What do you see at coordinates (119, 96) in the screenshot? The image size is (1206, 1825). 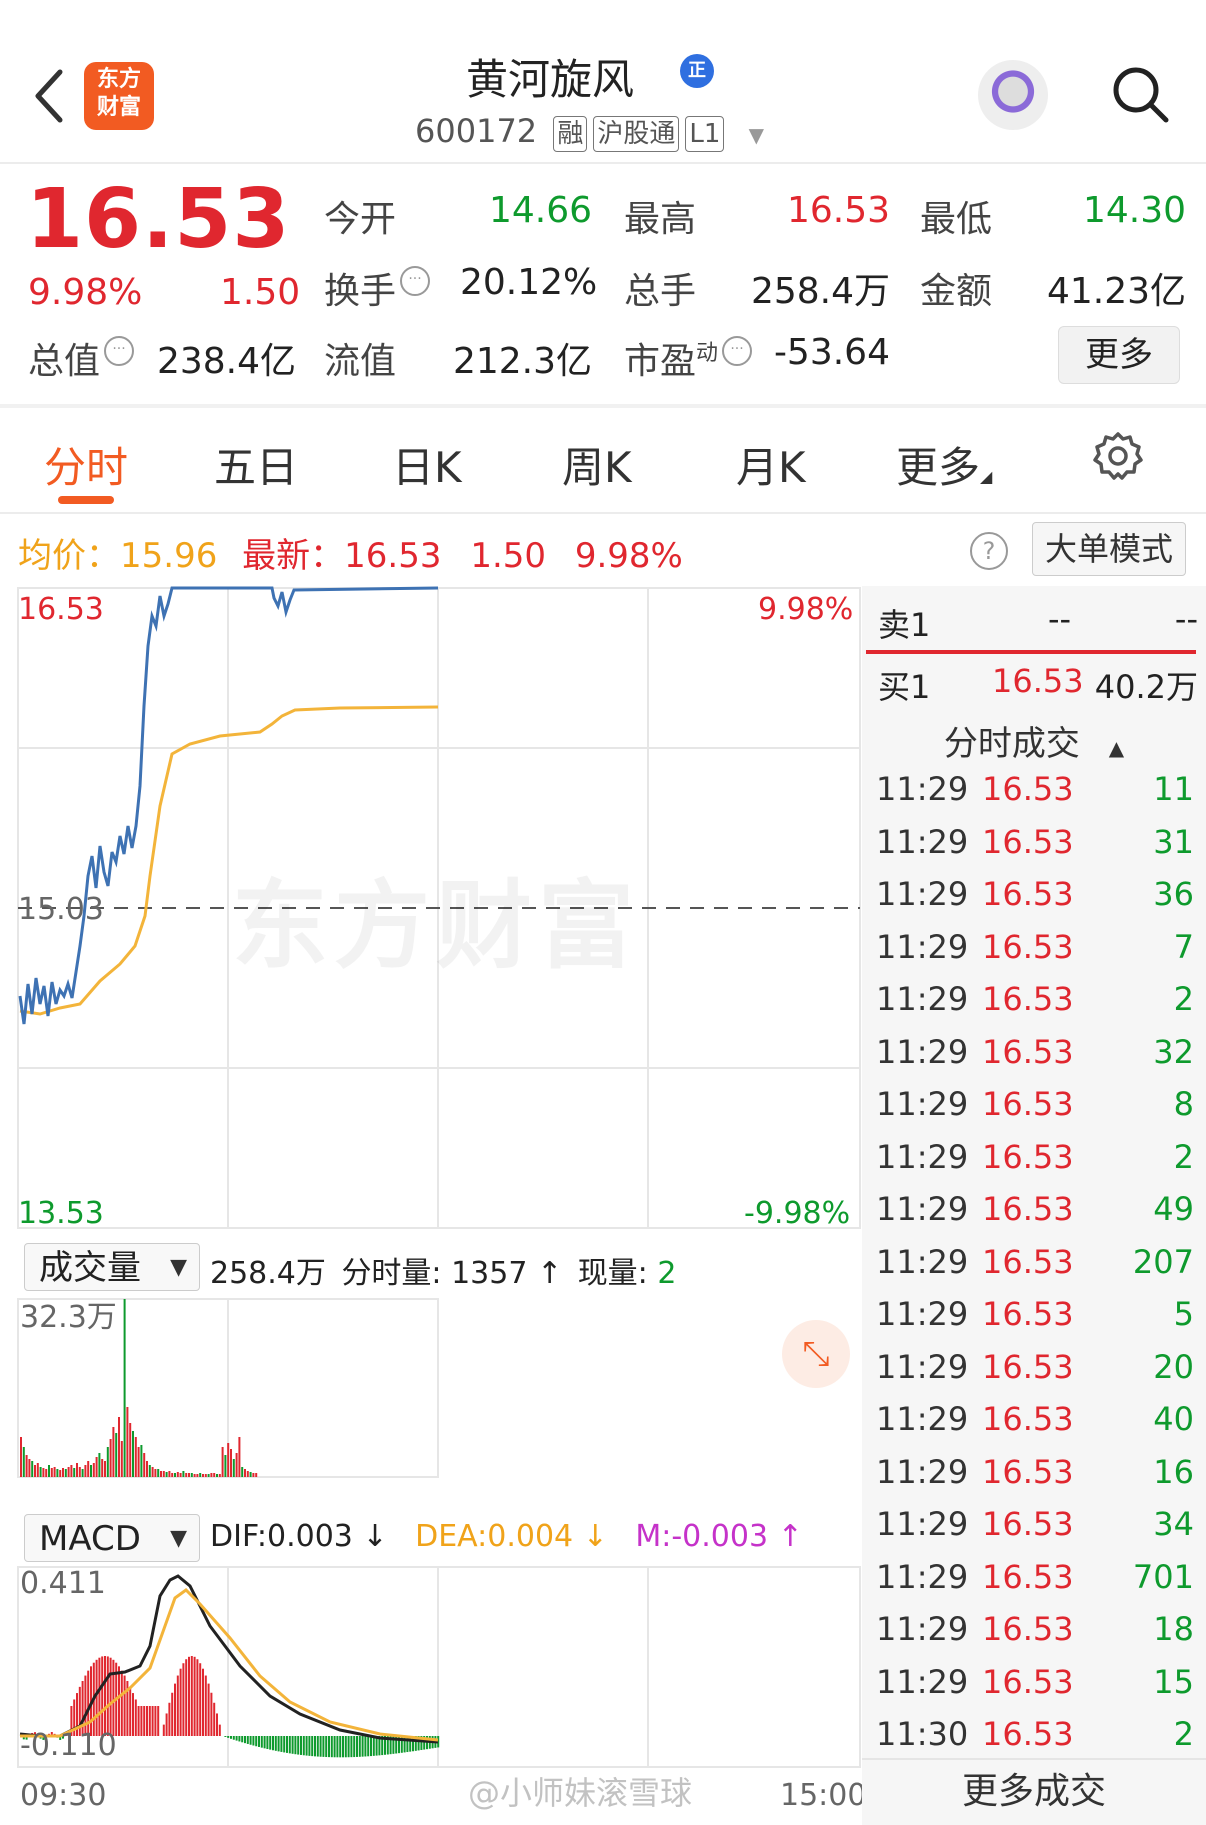 I see `eastmoney-logo: 东方 财富` at bounding box center [119, 96].